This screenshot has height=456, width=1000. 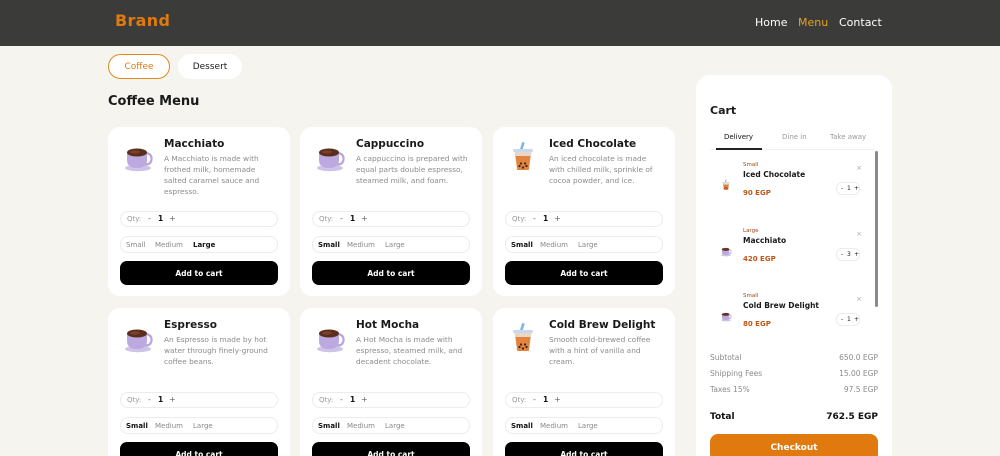 I want to click on nav-contact: Contact, so click(x=860, y=22).